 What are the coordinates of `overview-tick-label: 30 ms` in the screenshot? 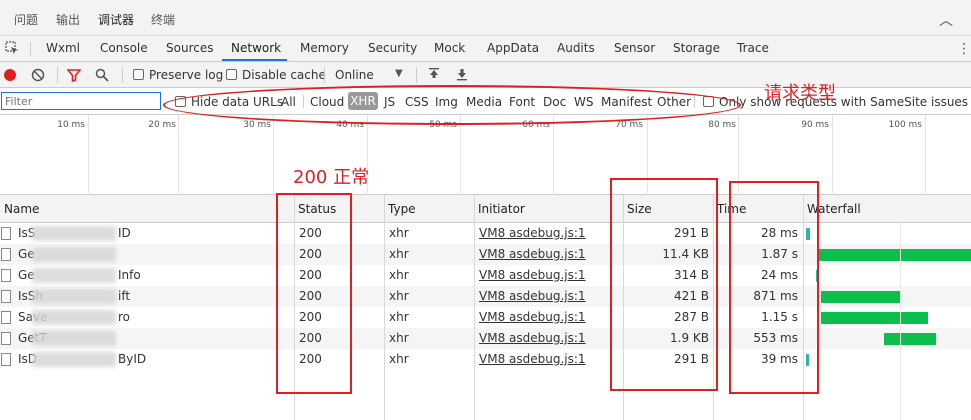 It's located at (257, 125).